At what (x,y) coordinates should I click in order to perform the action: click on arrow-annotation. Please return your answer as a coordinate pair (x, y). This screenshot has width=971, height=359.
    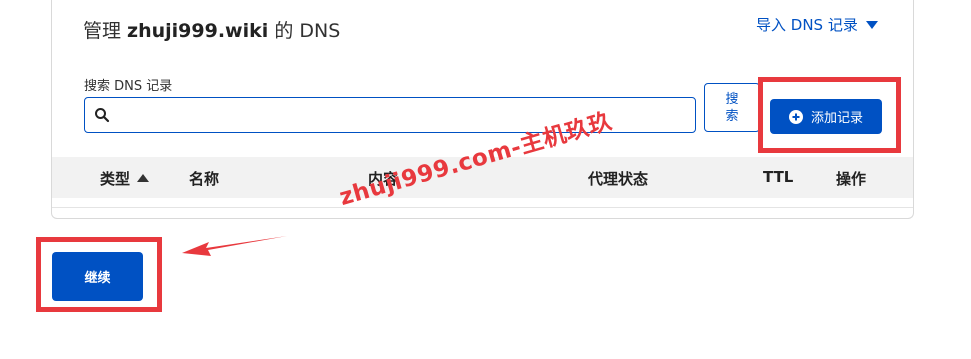
    Looking at the image, I should click on (234, 246).